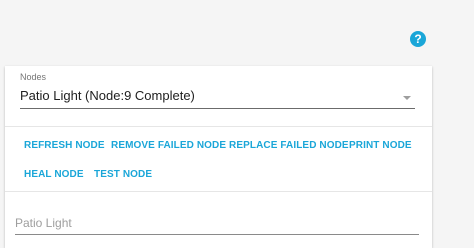 Image resolution: width=474 pixels, height=248 pixels. Describe the element at coordinates (418, 39) in the screenshot. I see `help-icon: ?` at that location.